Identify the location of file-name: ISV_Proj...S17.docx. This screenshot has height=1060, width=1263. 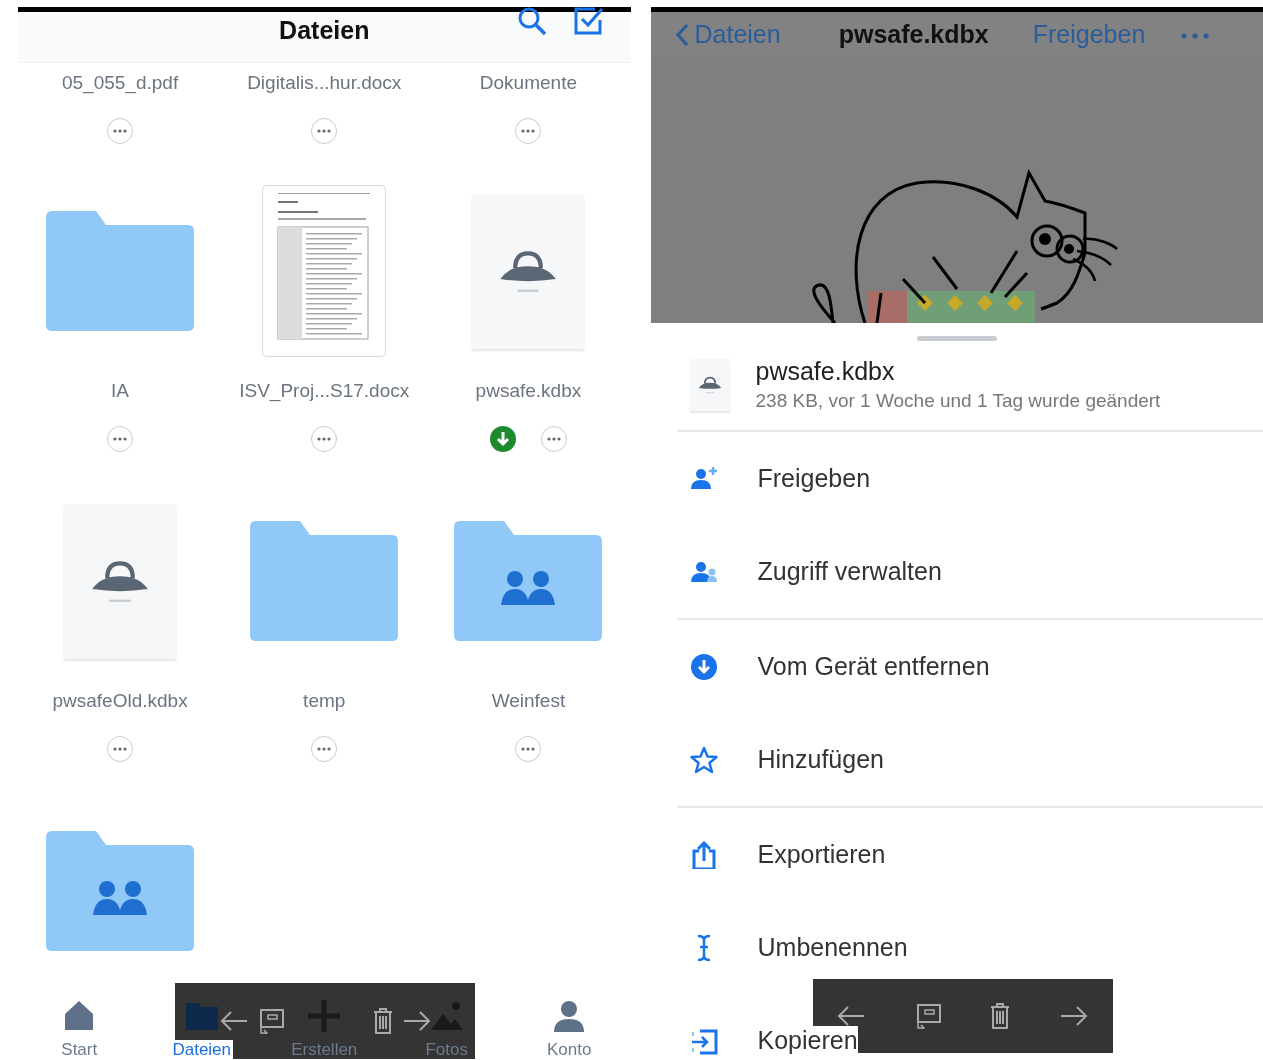
(324, 391).